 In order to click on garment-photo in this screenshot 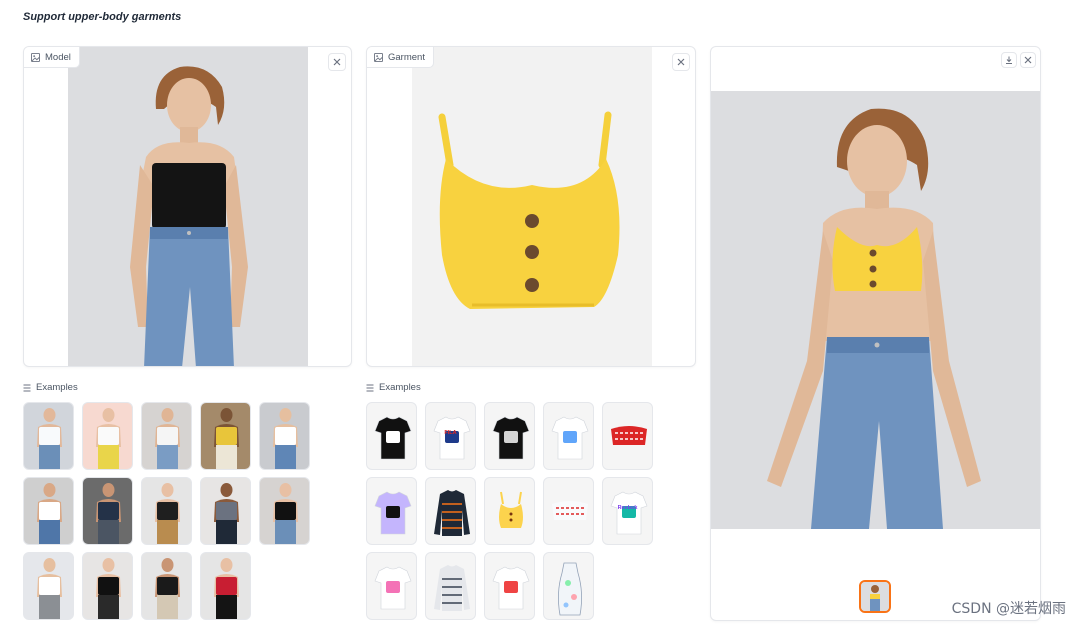, I will do `click(532, 206)`.